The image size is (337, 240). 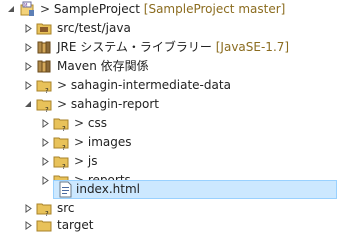 I want to click on tree-item-label: JRE システム・ライブラリー [JavaSE-1.7], so click(x=173, y=47).